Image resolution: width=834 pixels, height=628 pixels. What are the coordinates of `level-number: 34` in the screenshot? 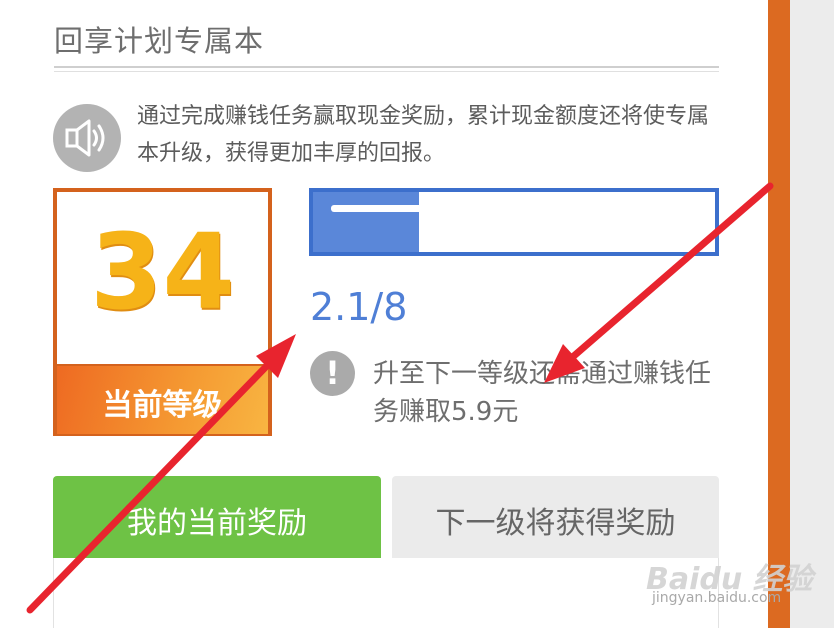 It's located at (162, 272).